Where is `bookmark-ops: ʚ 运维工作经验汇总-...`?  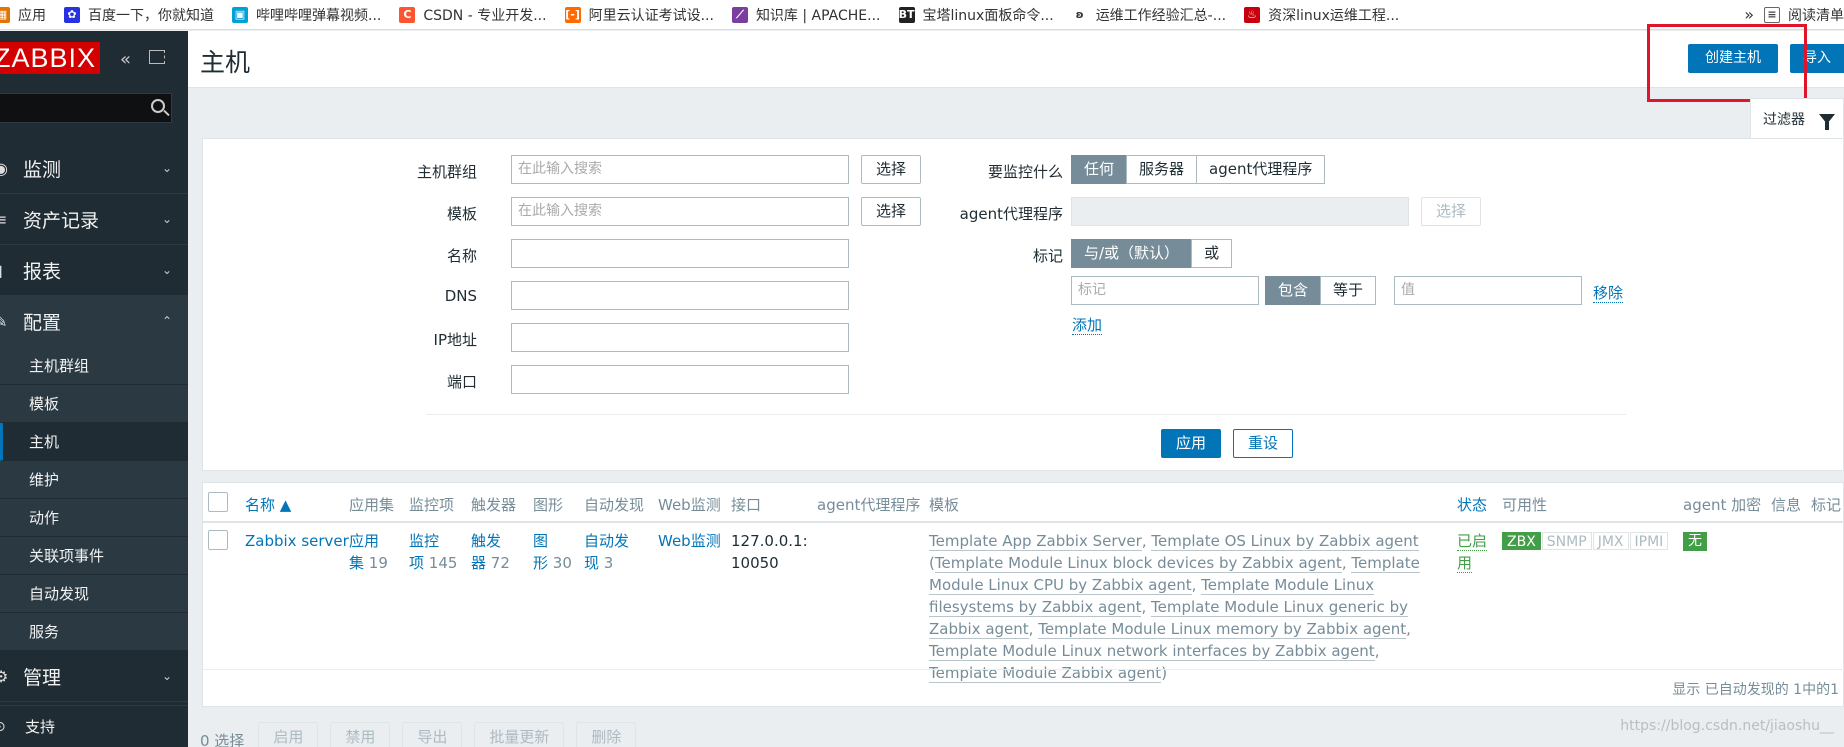
bookmark-ops: ʚ 运维工作经验汇总-... is located at coordinates (1148, 15).